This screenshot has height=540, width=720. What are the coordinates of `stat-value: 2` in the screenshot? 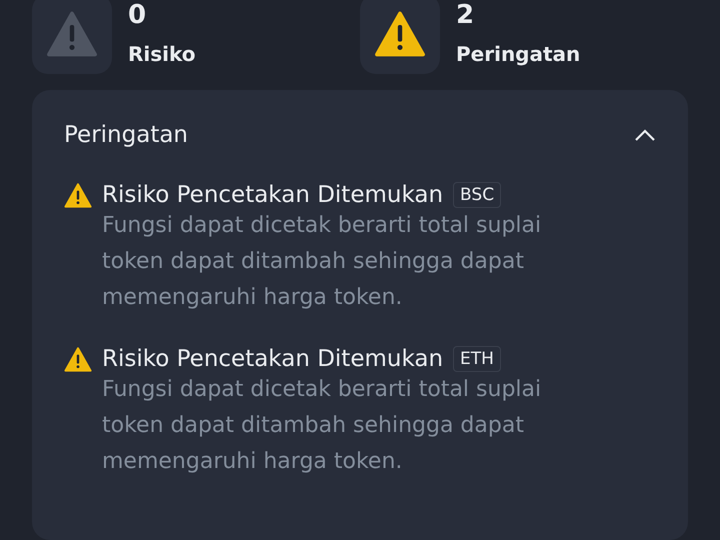 It's located at (466, 15).